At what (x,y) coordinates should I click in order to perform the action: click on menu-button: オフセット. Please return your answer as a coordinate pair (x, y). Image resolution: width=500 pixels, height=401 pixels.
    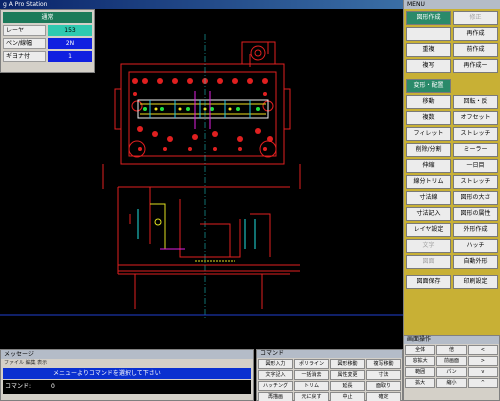
    Looking at the image, I should click on (475, 118).